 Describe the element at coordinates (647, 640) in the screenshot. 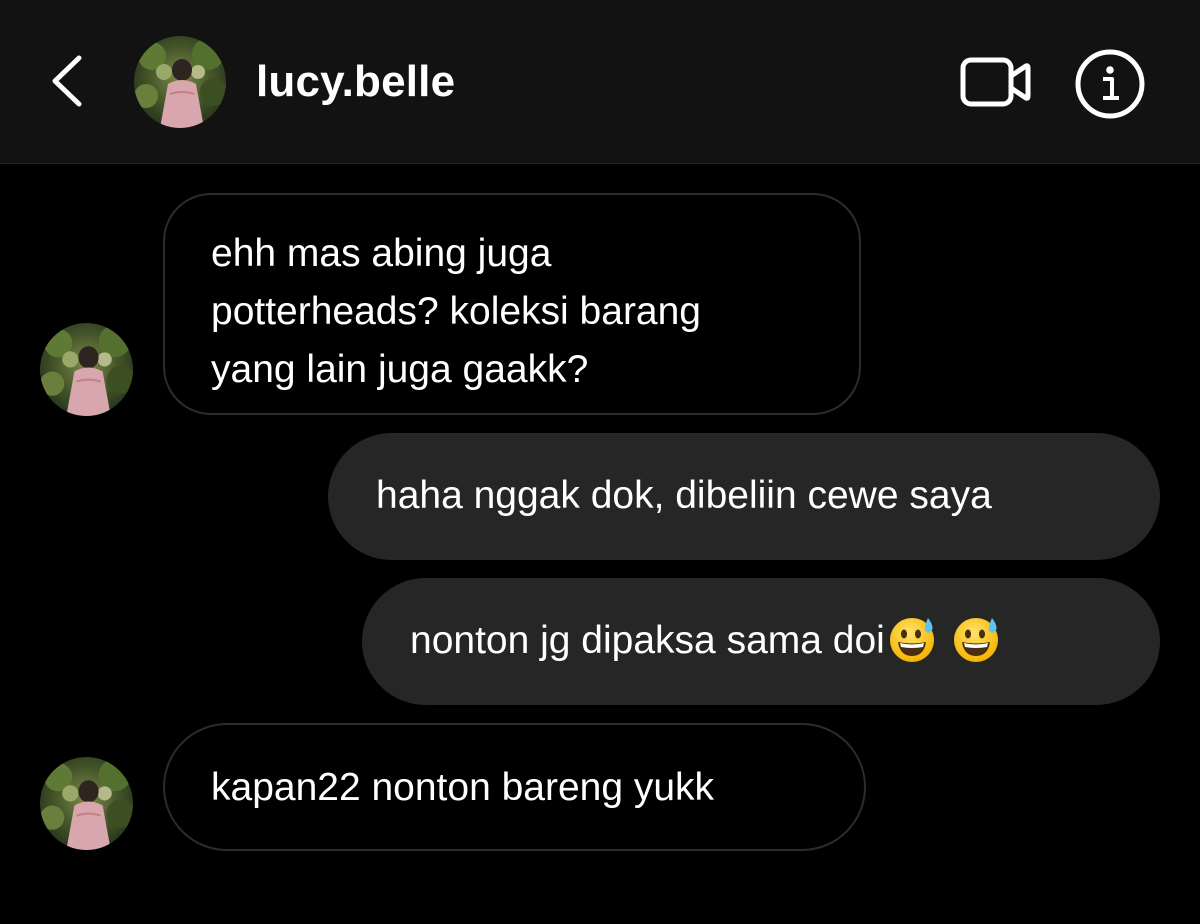

I see `message-text: nonton jg dipaksa sama doi` at that location.